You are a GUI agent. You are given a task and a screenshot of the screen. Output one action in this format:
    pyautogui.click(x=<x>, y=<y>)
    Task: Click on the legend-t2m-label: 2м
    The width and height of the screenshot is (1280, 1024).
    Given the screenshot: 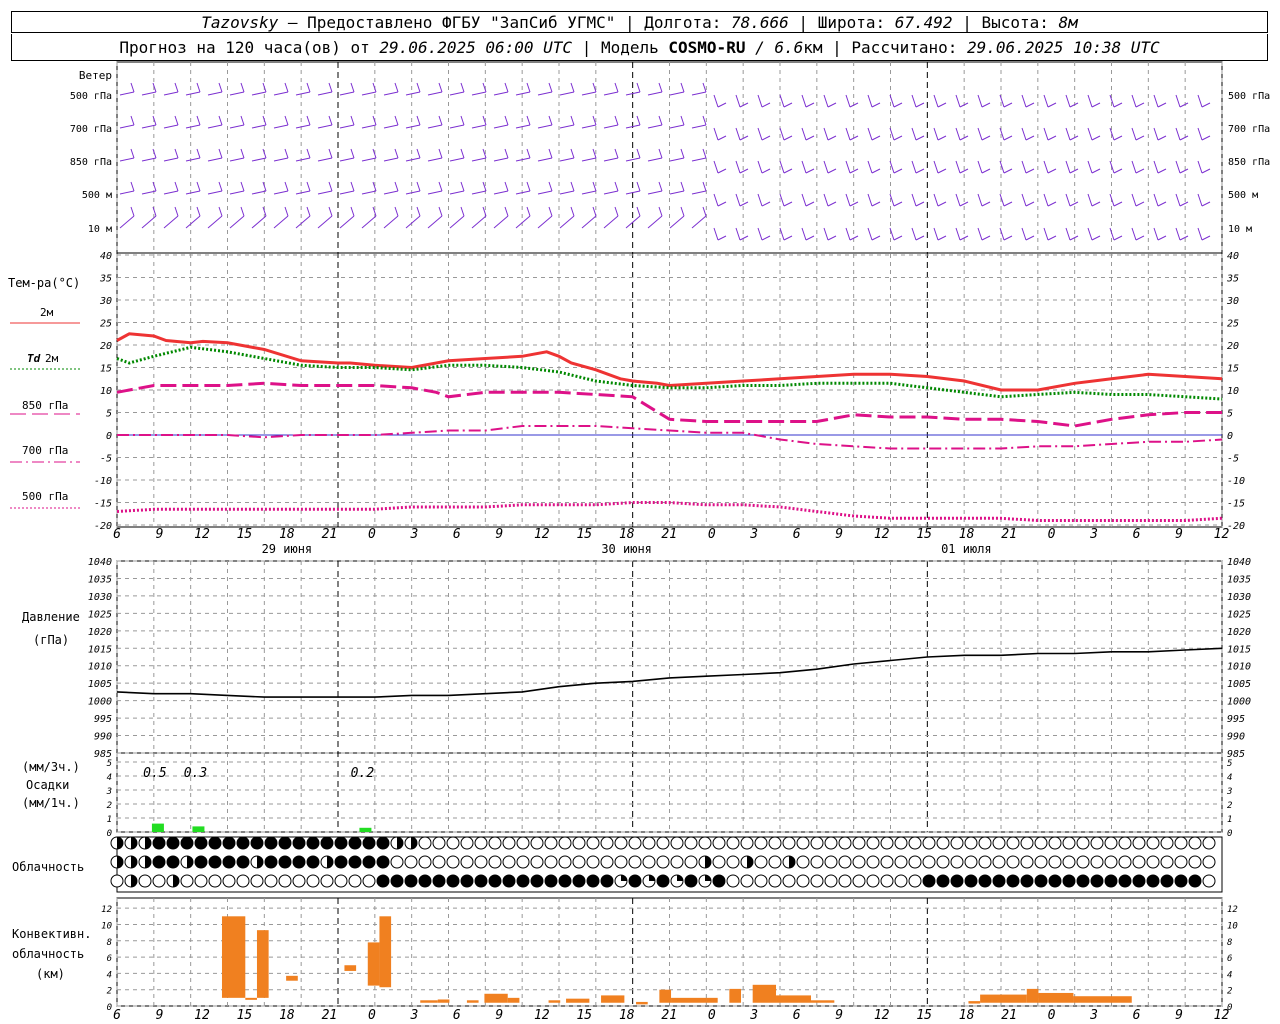 What is the action you would take?
    pyautogui.click(x=47, y=312)
    